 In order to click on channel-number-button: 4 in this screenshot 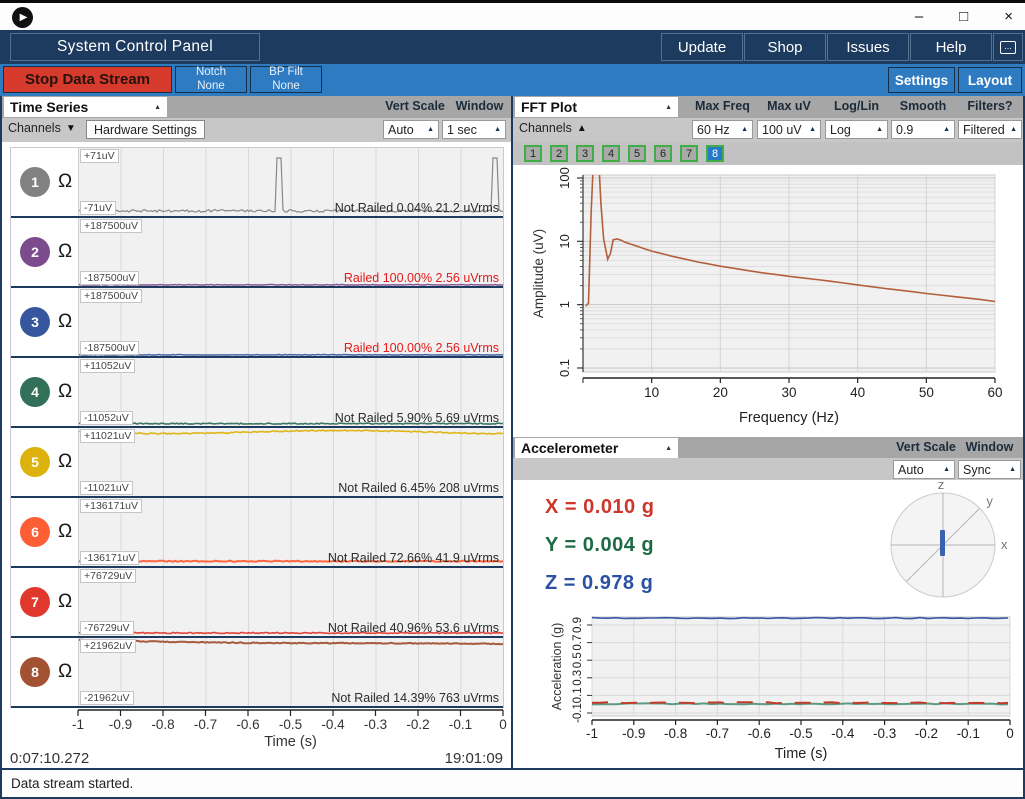, I will do `click(35, 392)`.